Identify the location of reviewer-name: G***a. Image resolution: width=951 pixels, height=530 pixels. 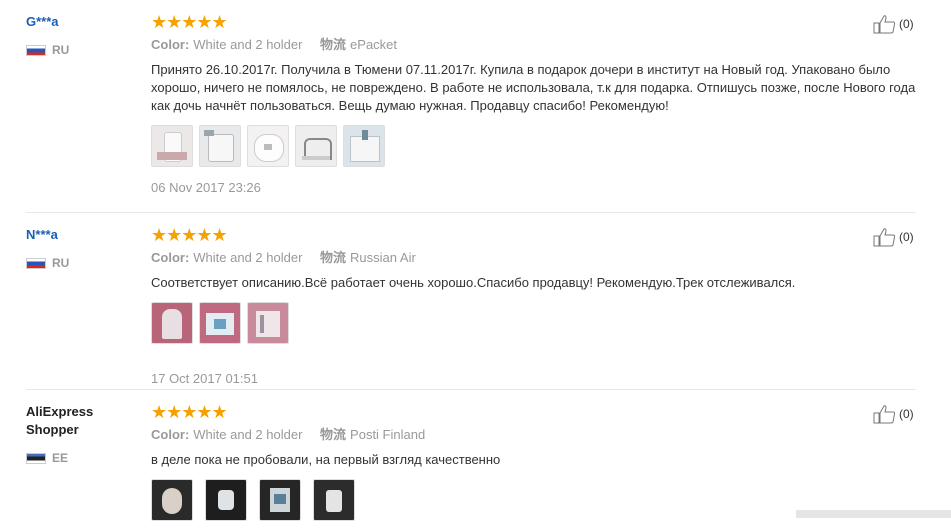
(83, 22).